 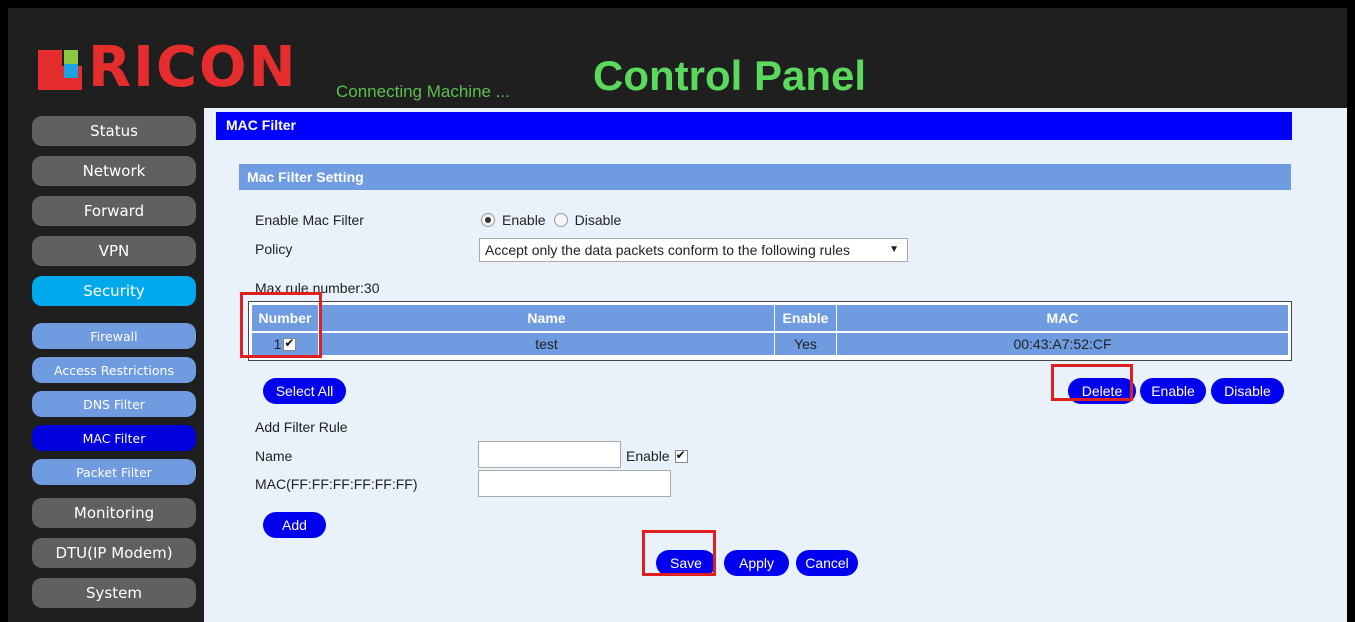 What do you see at coordinates (754, 126) in the screenshot?
I see `page-title: MAC Filter` at bounding box center [754, 126].